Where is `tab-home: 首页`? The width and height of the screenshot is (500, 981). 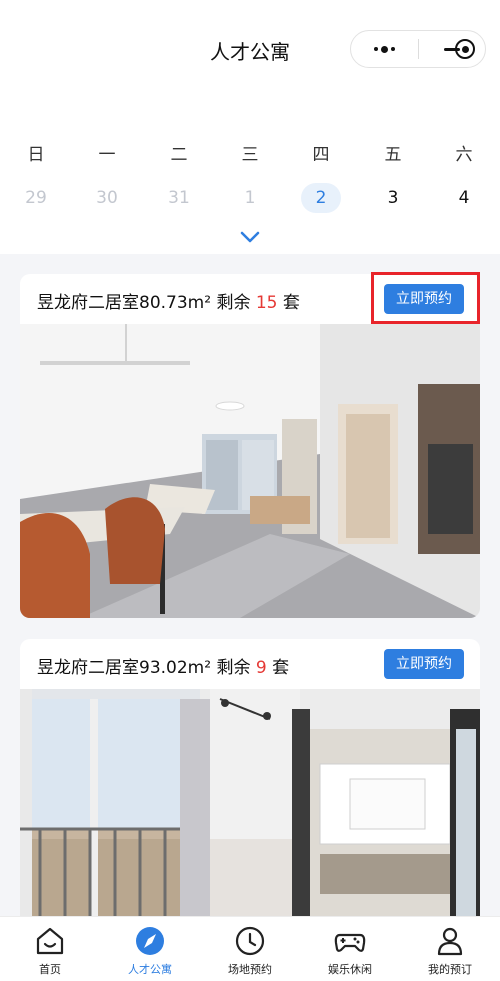
tab-home: 首页 is located at coordinates (50, 949).